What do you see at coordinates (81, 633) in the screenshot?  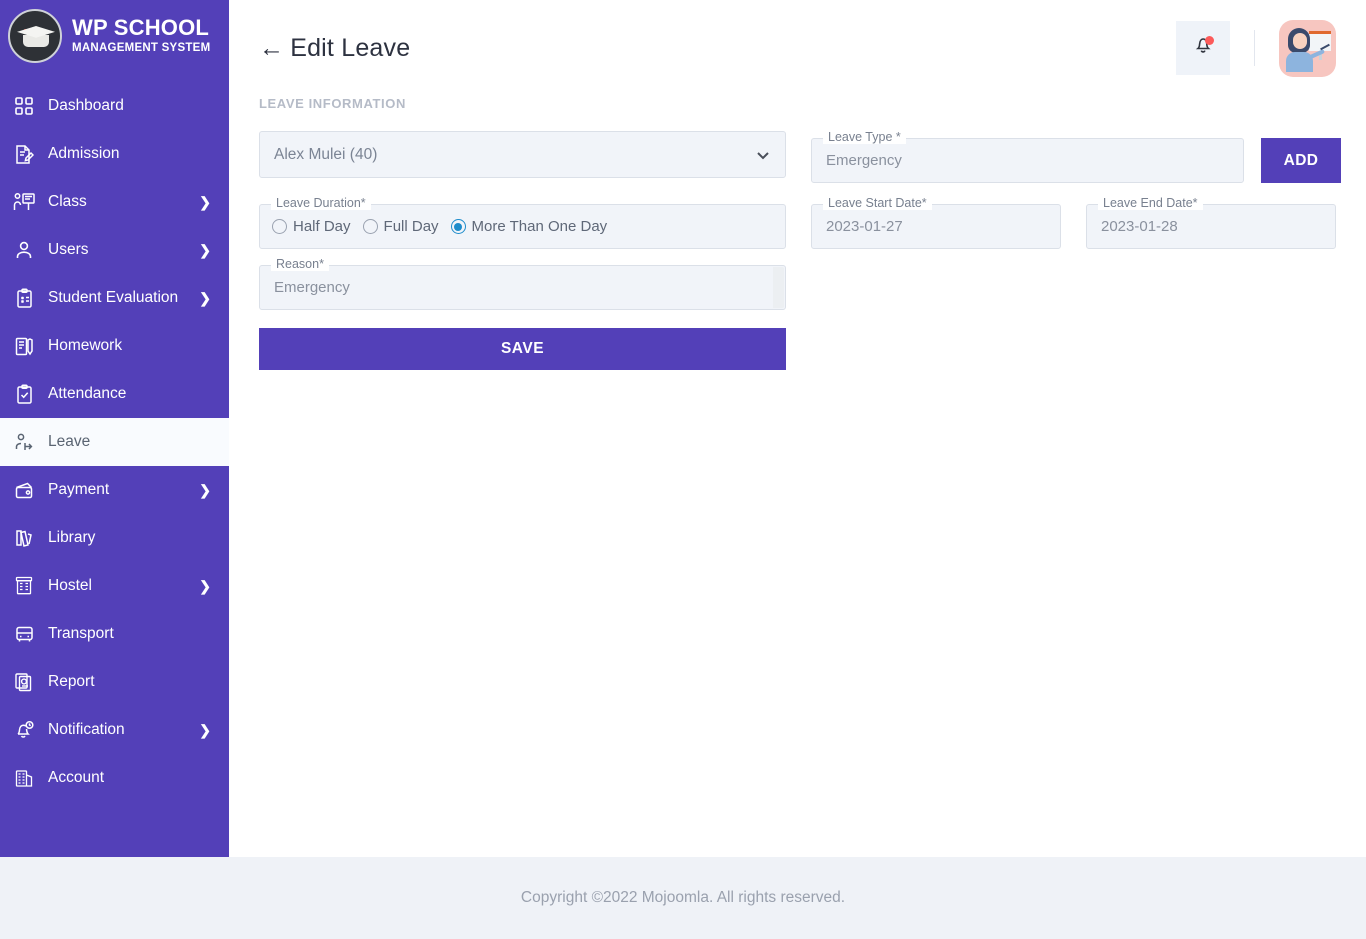 I see `sidebar-item-label: Transport` at bounding box center [81, 633].